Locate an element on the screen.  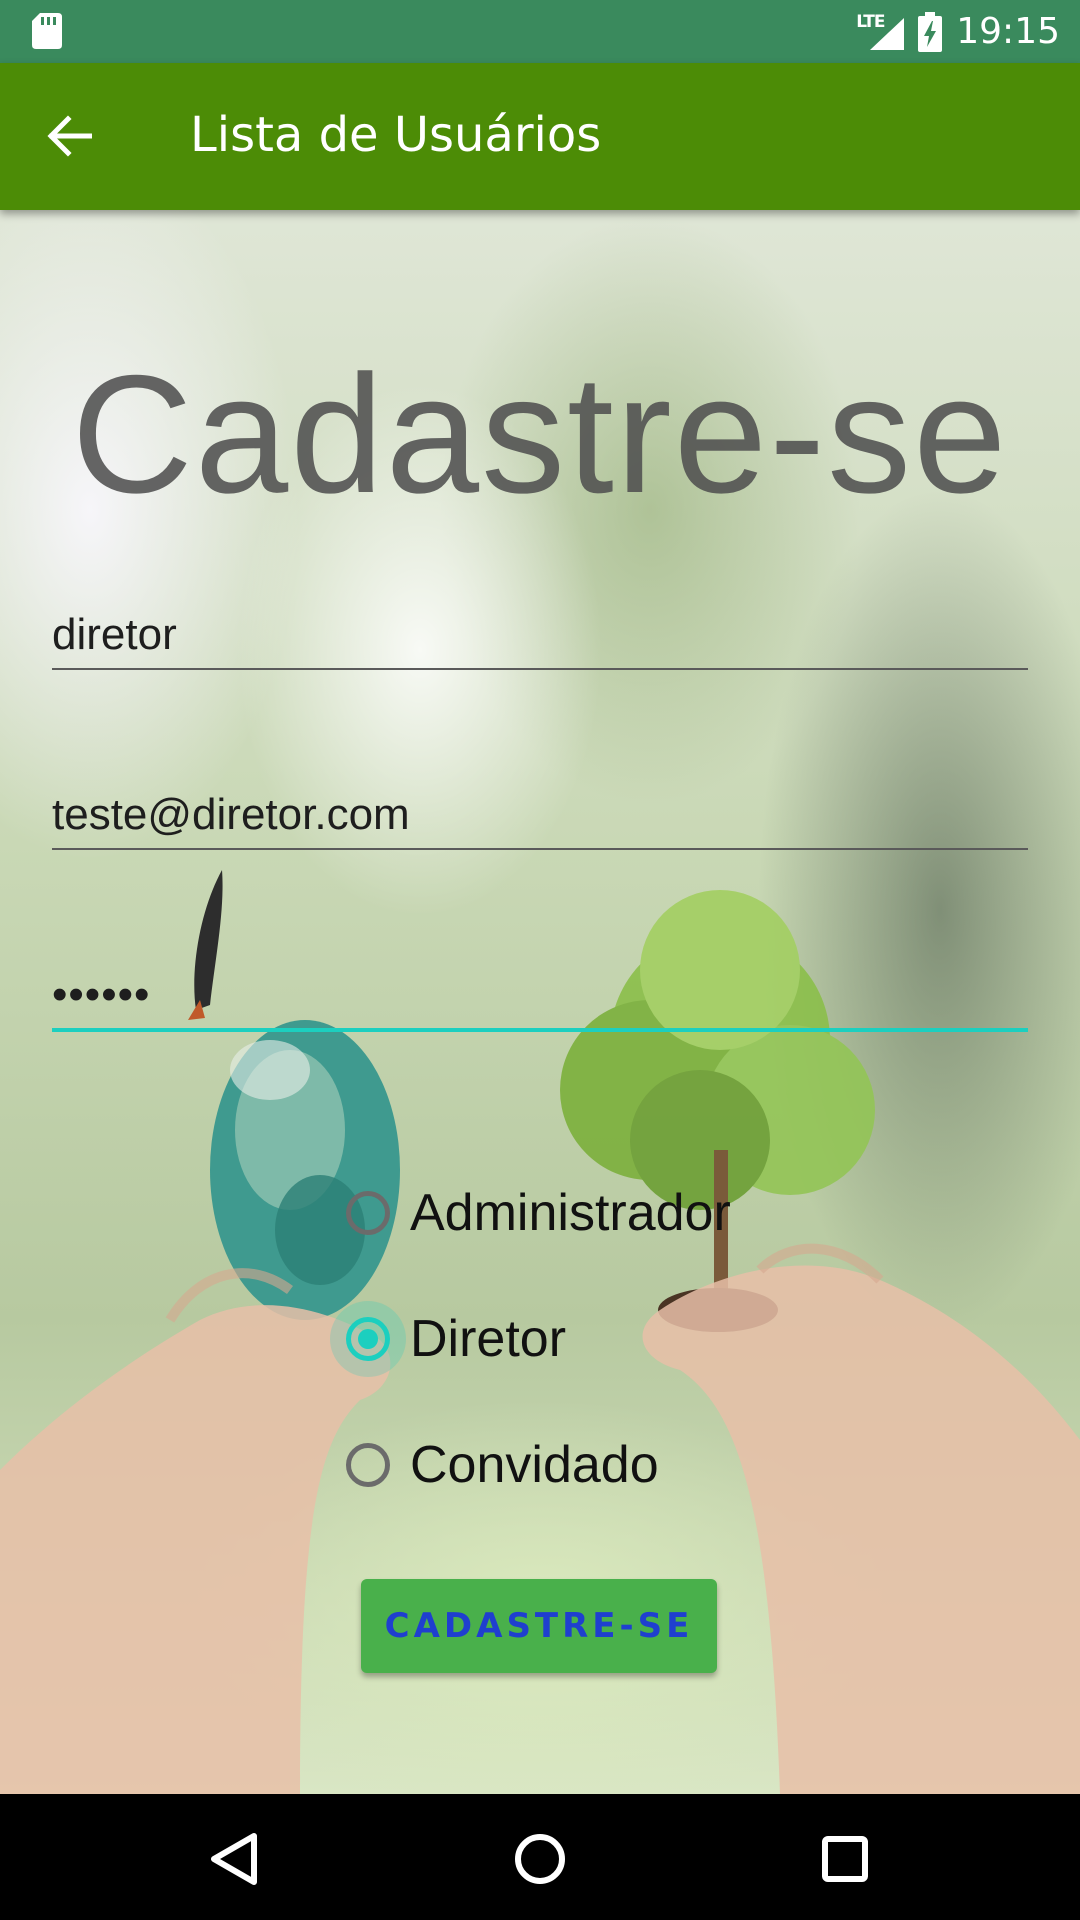
app-bar-title: Lista de Usuários is located at coordinates (396, 135).